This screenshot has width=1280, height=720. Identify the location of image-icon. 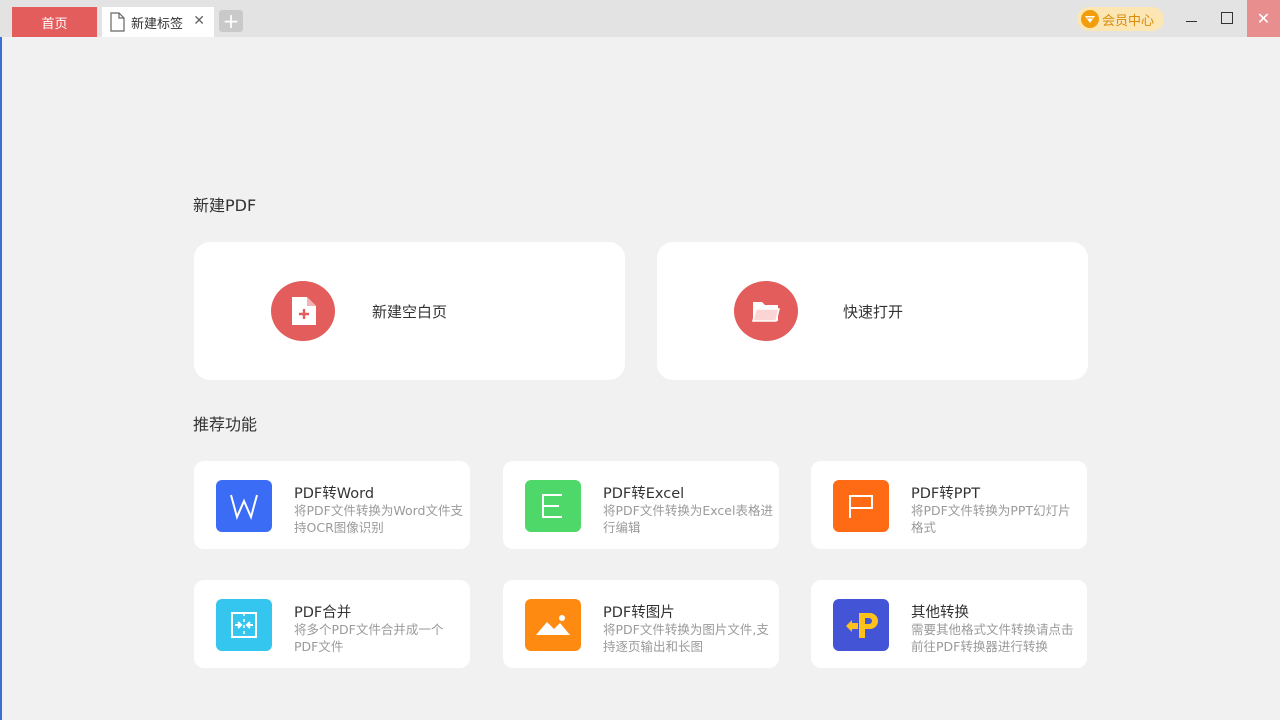
(553, 625).